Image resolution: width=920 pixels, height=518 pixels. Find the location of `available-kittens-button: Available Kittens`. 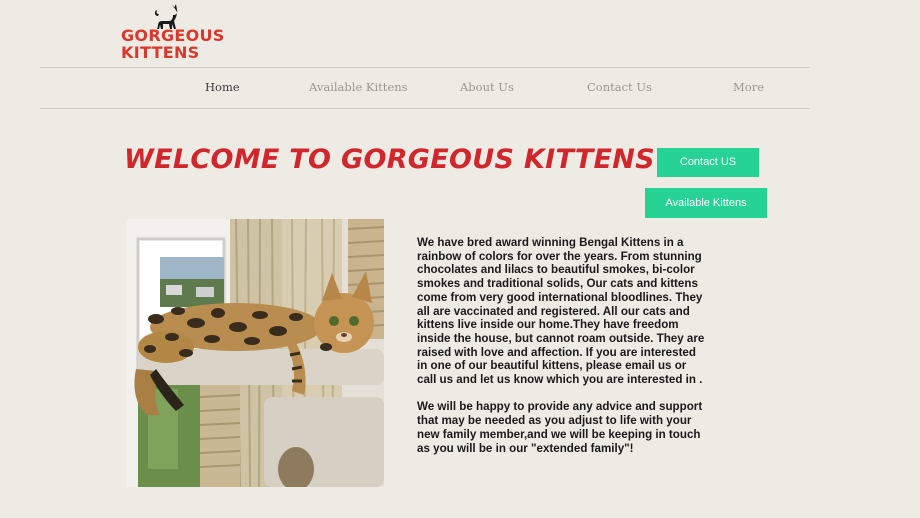

available-kittens-button: Available Kittens is located at coordinates (706, 203).